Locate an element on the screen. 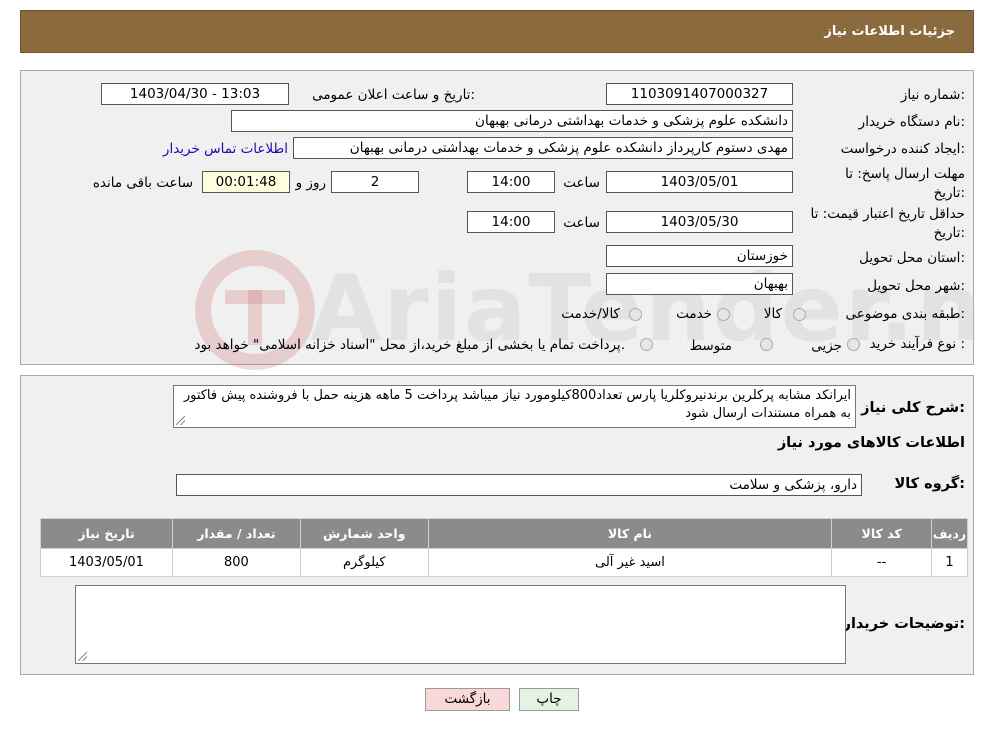 The width and height of the screenshot is (985, 733). col-row-number: ردیف is located at coordinates (949, 533).